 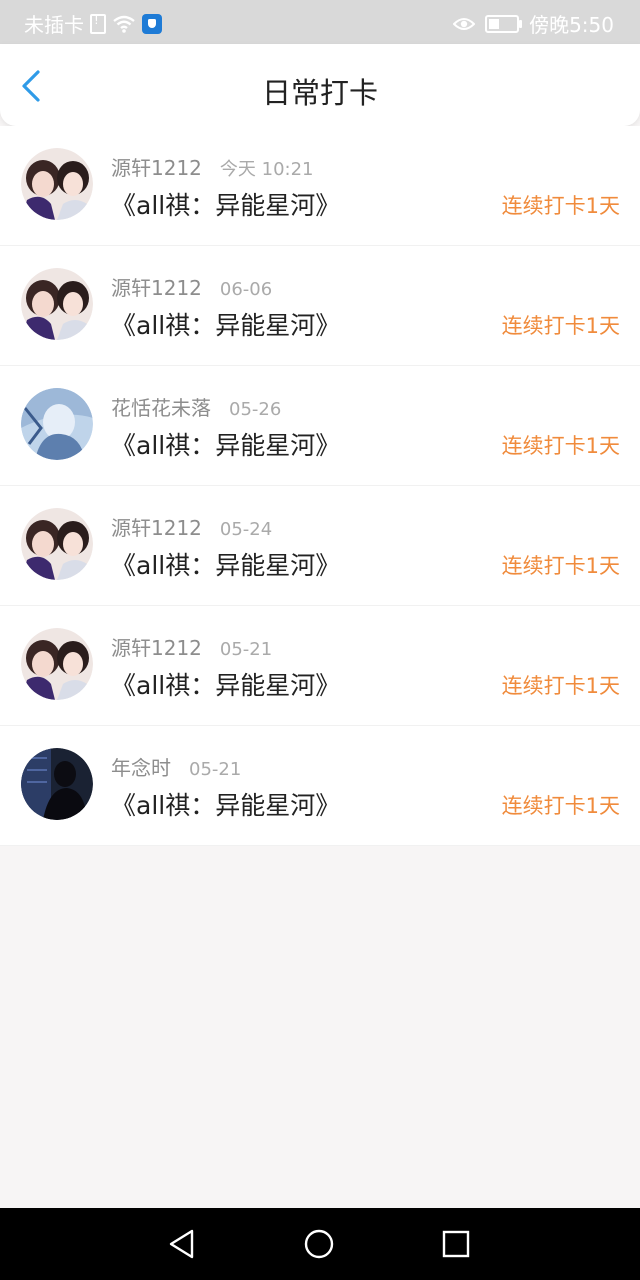 What do you see at coordinates (320, 786) in the screenshot?
I see `list-item: 年念时 05-21 《all祺：异能星河》 连续打卡1天` at bounding box center [320, 786].